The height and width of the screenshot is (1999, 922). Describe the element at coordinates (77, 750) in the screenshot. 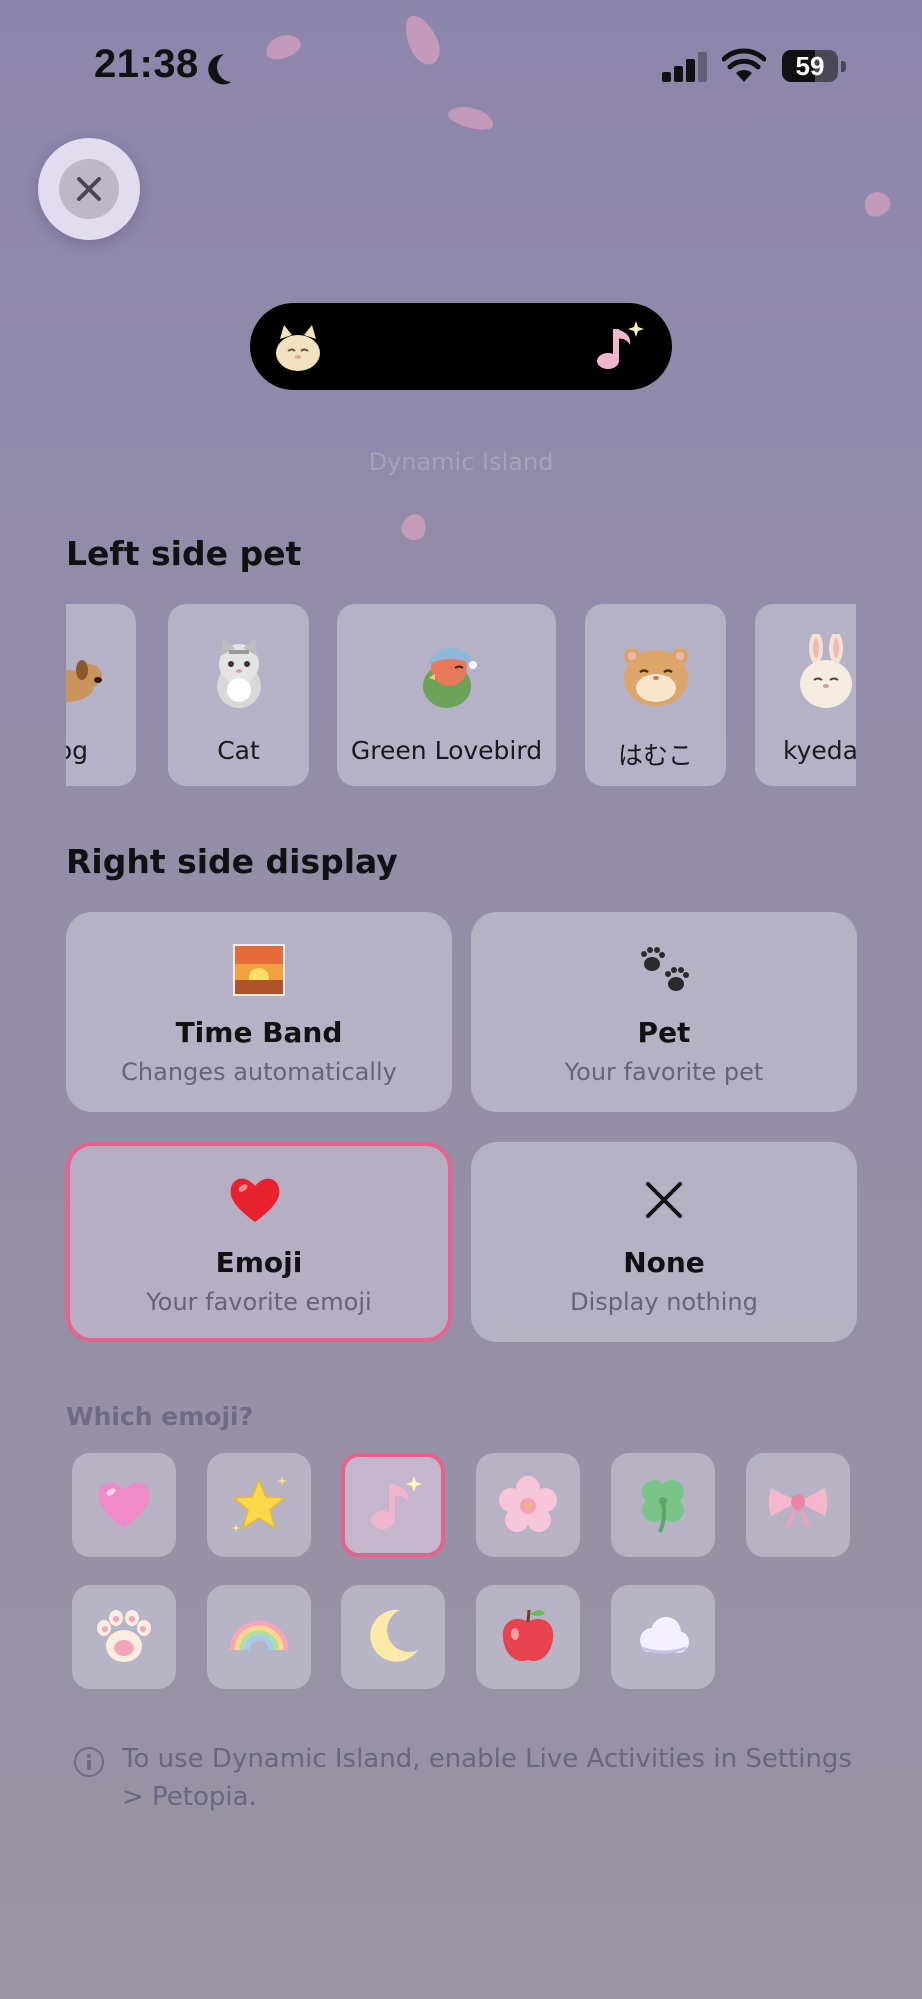

I see `pet-label: og` at that location.